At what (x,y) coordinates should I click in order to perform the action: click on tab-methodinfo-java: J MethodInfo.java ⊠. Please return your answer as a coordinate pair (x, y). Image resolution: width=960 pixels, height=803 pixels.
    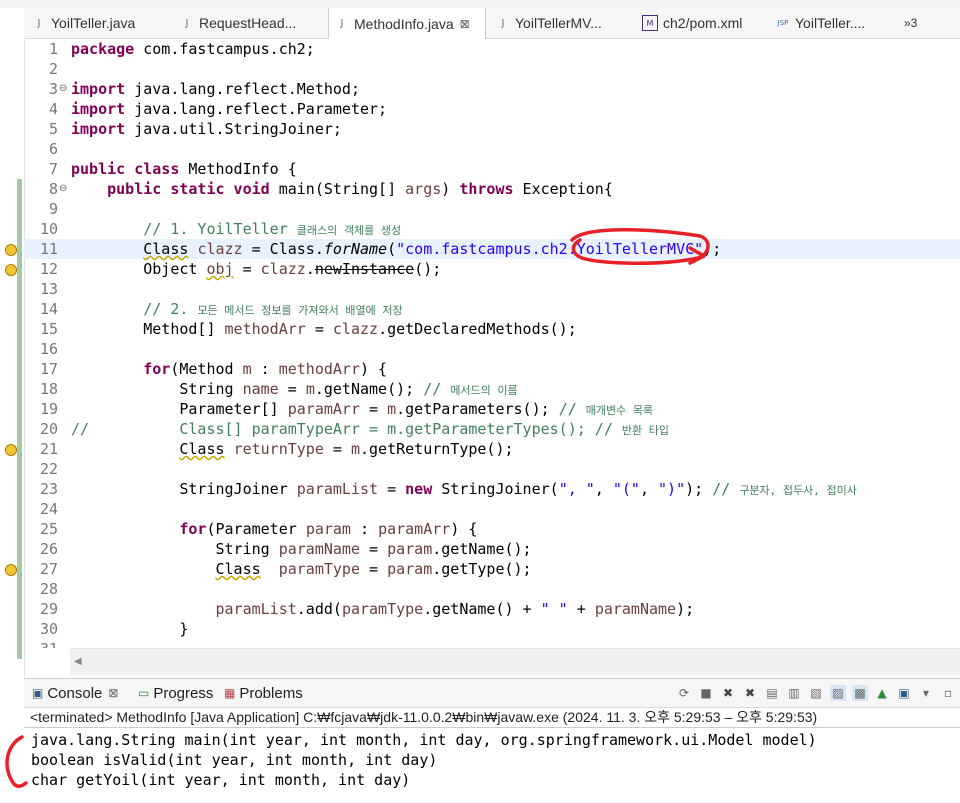
    Looking at the image, I should click on (407, 23).